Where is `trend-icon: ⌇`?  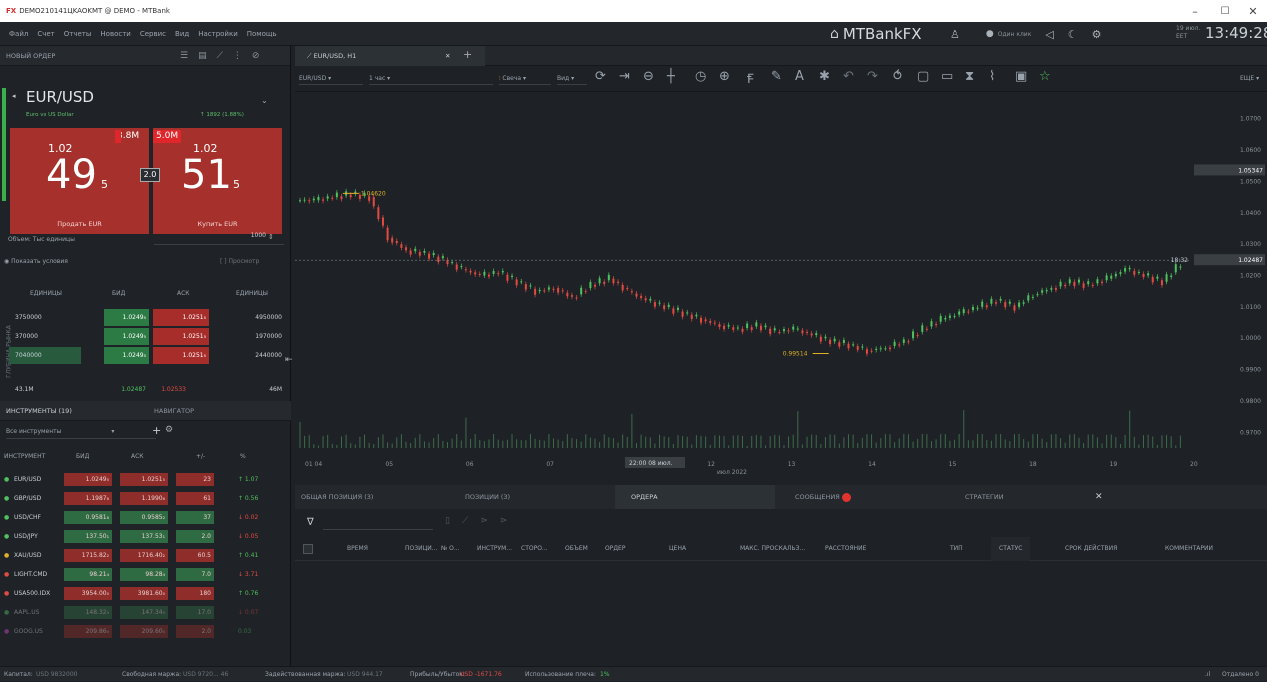 trend-icon: ⌇ is located at coordinates (992, 76).